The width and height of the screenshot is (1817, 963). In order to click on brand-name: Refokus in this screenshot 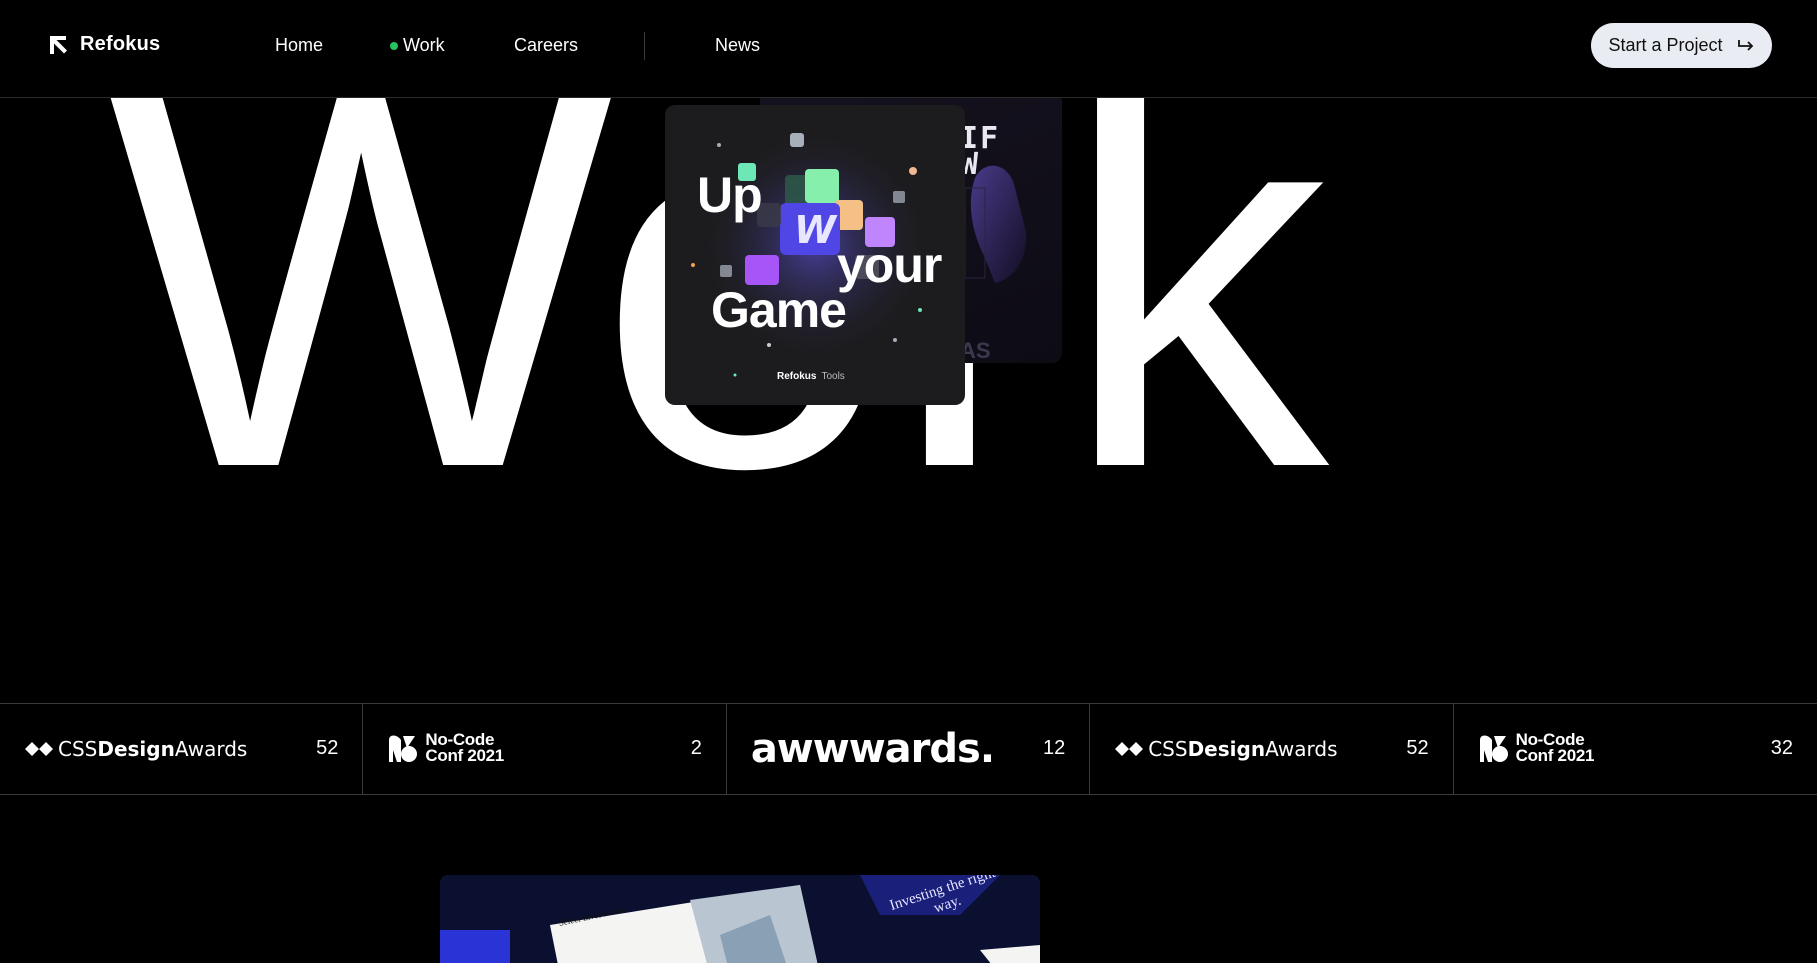, I will do `click(120, 44)`.